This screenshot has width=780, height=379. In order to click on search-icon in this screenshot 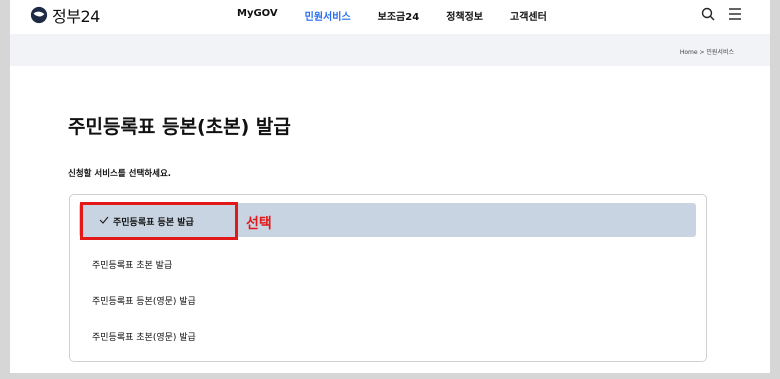, I will do `click(708, 14)`.